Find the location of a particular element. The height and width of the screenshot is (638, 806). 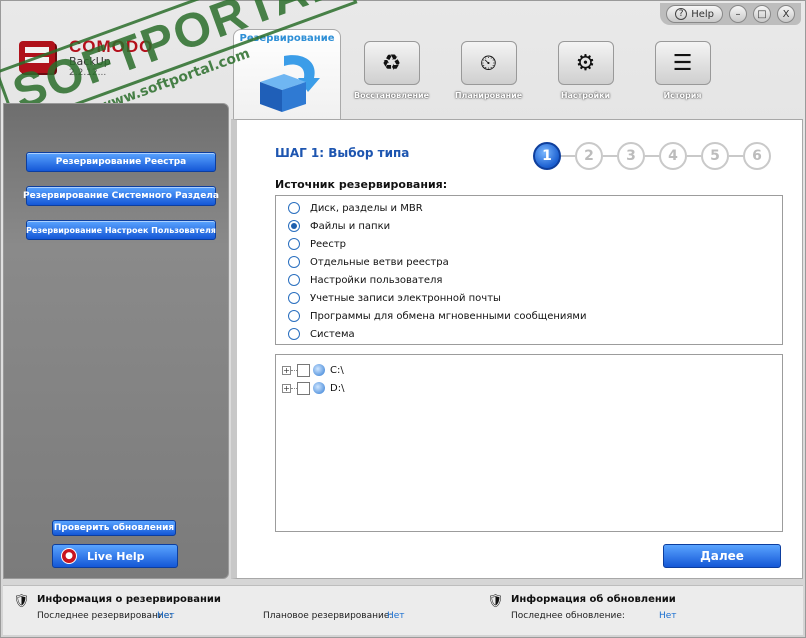

close-icon: X is located at coordinates (786, 14).